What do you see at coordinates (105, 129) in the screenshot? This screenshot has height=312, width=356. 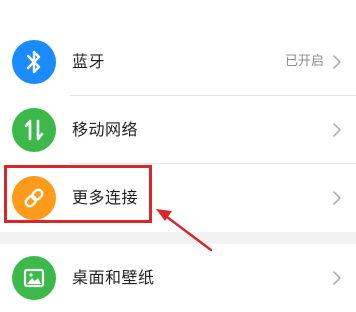 I see `settings-item-label: 移动网络` at bounding box center [105, 129].